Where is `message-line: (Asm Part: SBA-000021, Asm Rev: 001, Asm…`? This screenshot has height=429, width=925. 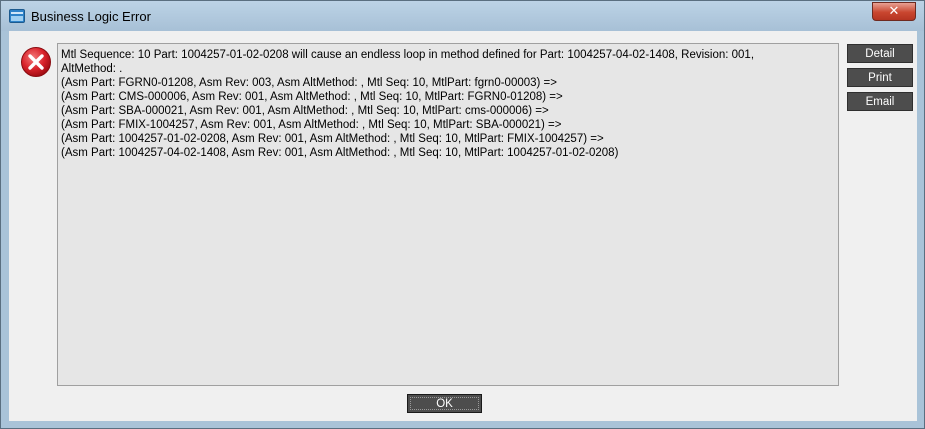 message-line: (Asm Part: SBA-000021, Asm Rev: 001, Asm… is located at coordinates (305, 111).